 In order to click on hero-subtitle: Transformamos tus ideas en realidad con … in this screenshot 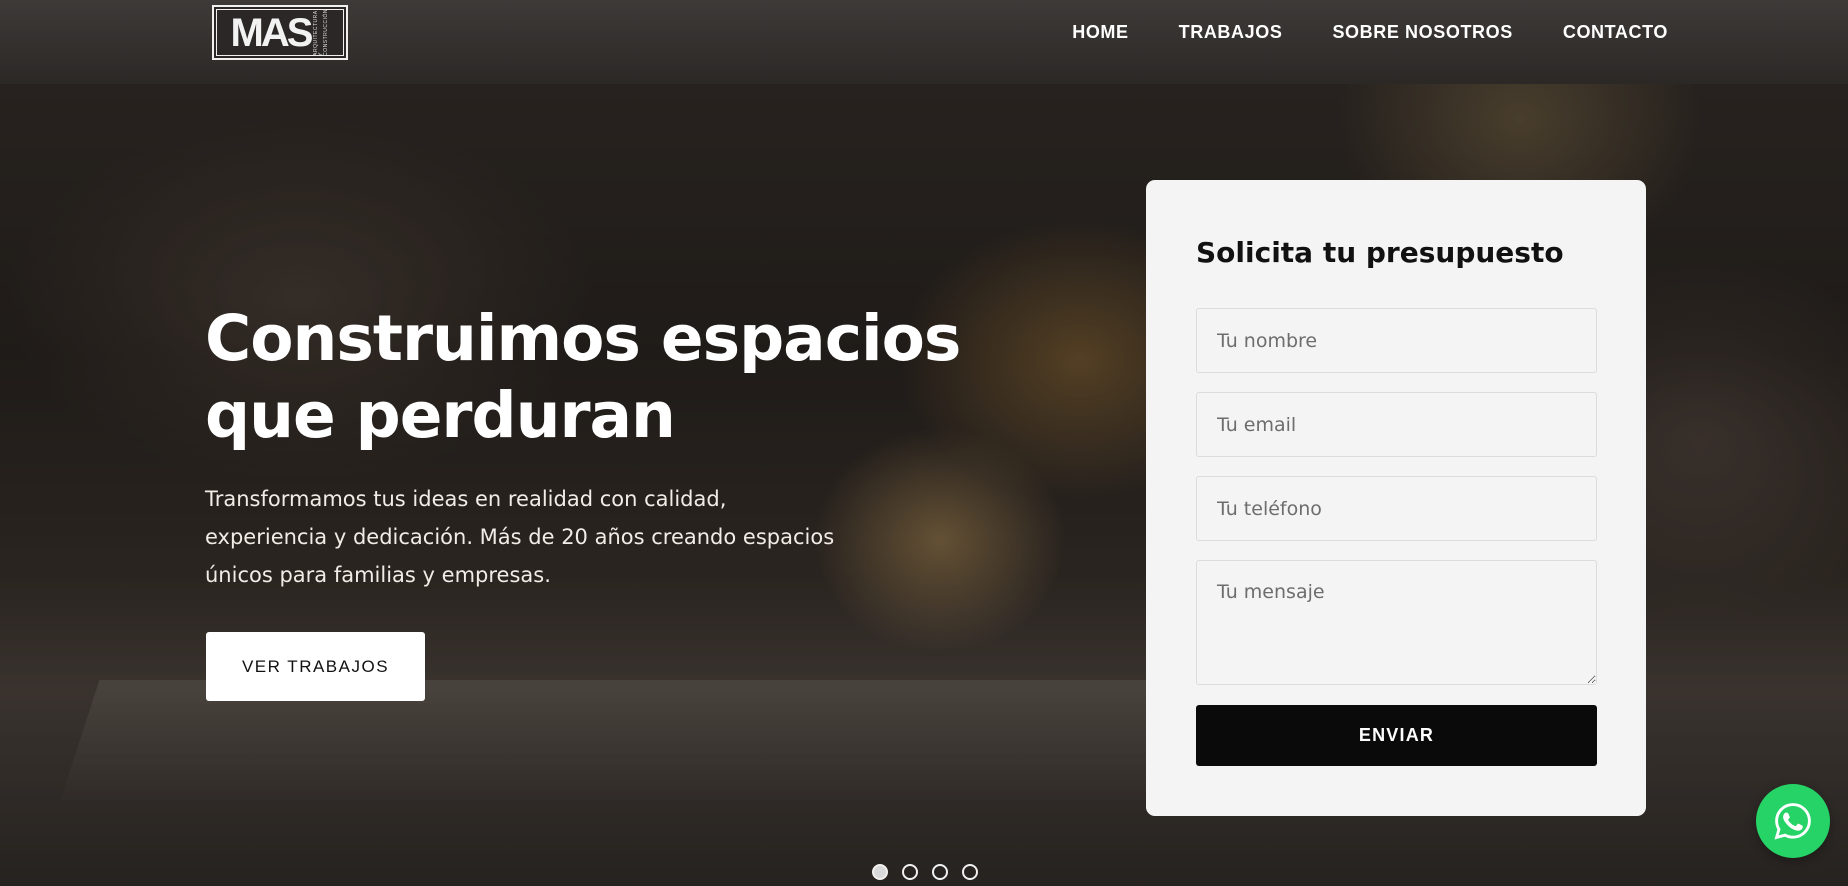, I will do `click(520, 537)`.